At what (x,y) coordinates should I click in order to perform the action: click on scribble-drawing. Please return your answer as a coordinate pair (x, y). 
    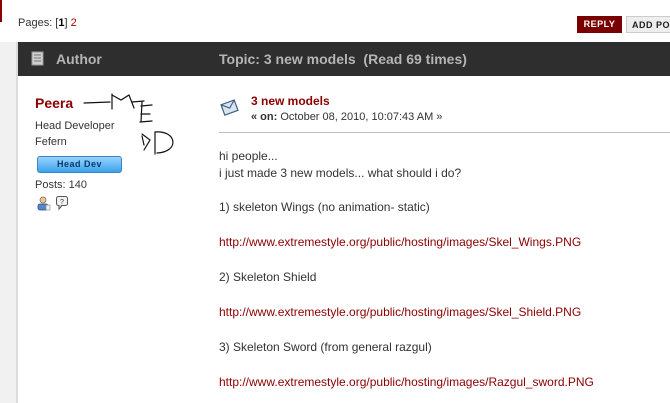
    Looking at the image, I should click on (128, 124).